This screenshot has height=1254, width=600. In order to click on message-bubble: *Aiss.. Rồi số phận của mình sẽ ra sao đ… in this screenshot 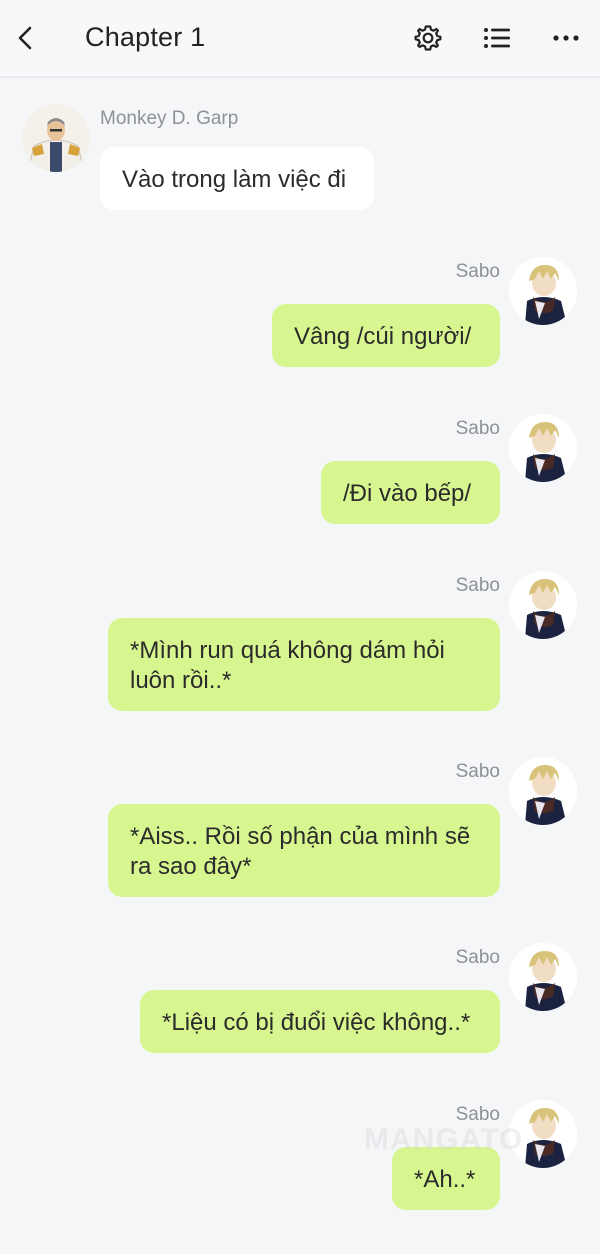, I will do `click(304, 850)`.